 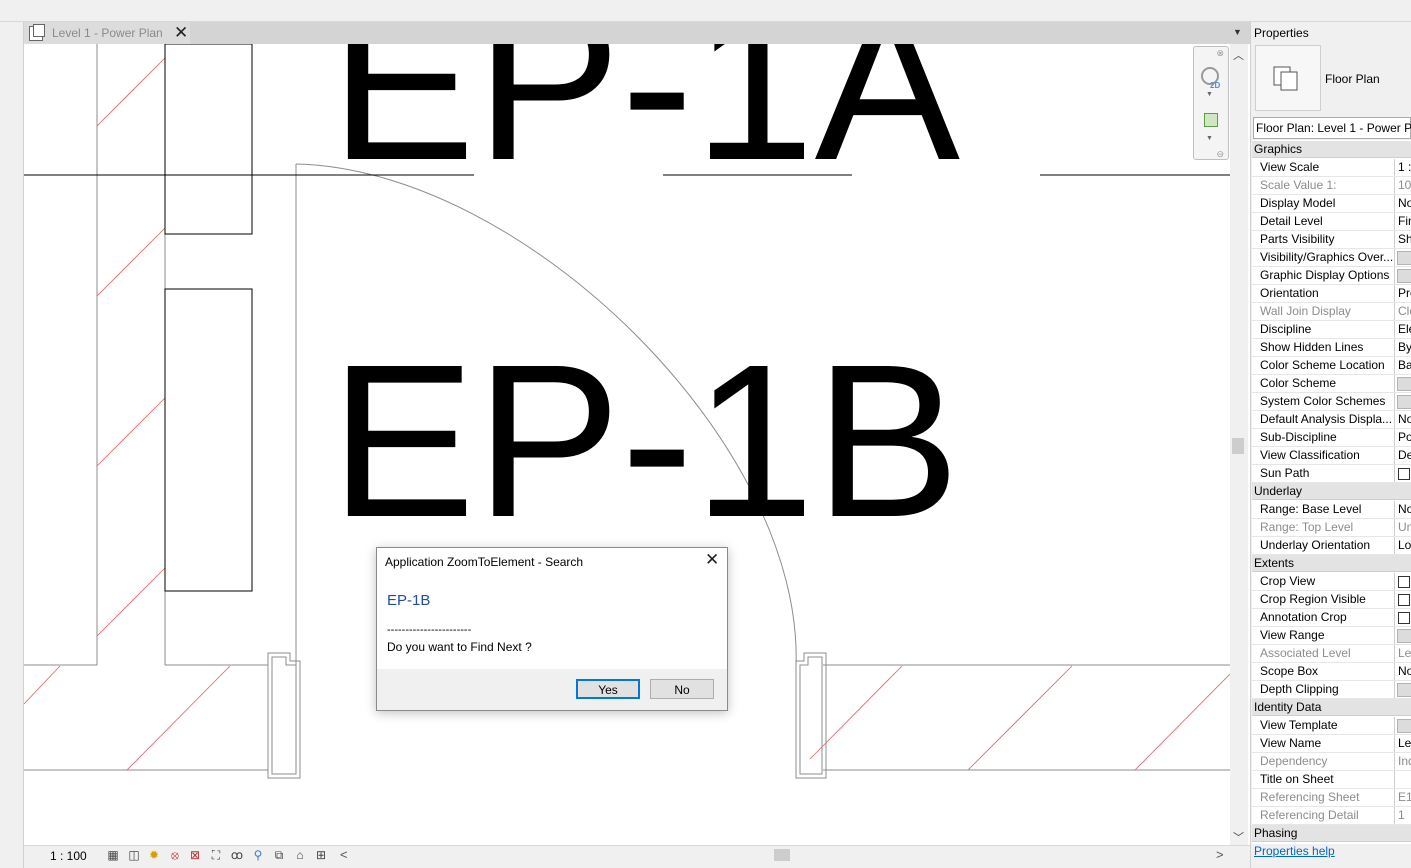 What do you see at coordinates (195, 855) in the screenshot?
I see `crop-view-icon: ⊠` at bounding box center [195, 855].